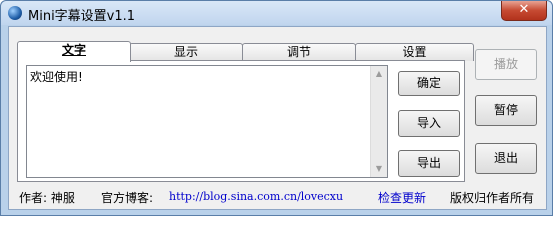 Image resolution: width=553 pixels, height=240 pixels. What do you see at coordinates (47, 198) in the screenshot?
I see `author-label: 作者: 神服` at bounding box center [47, 198].